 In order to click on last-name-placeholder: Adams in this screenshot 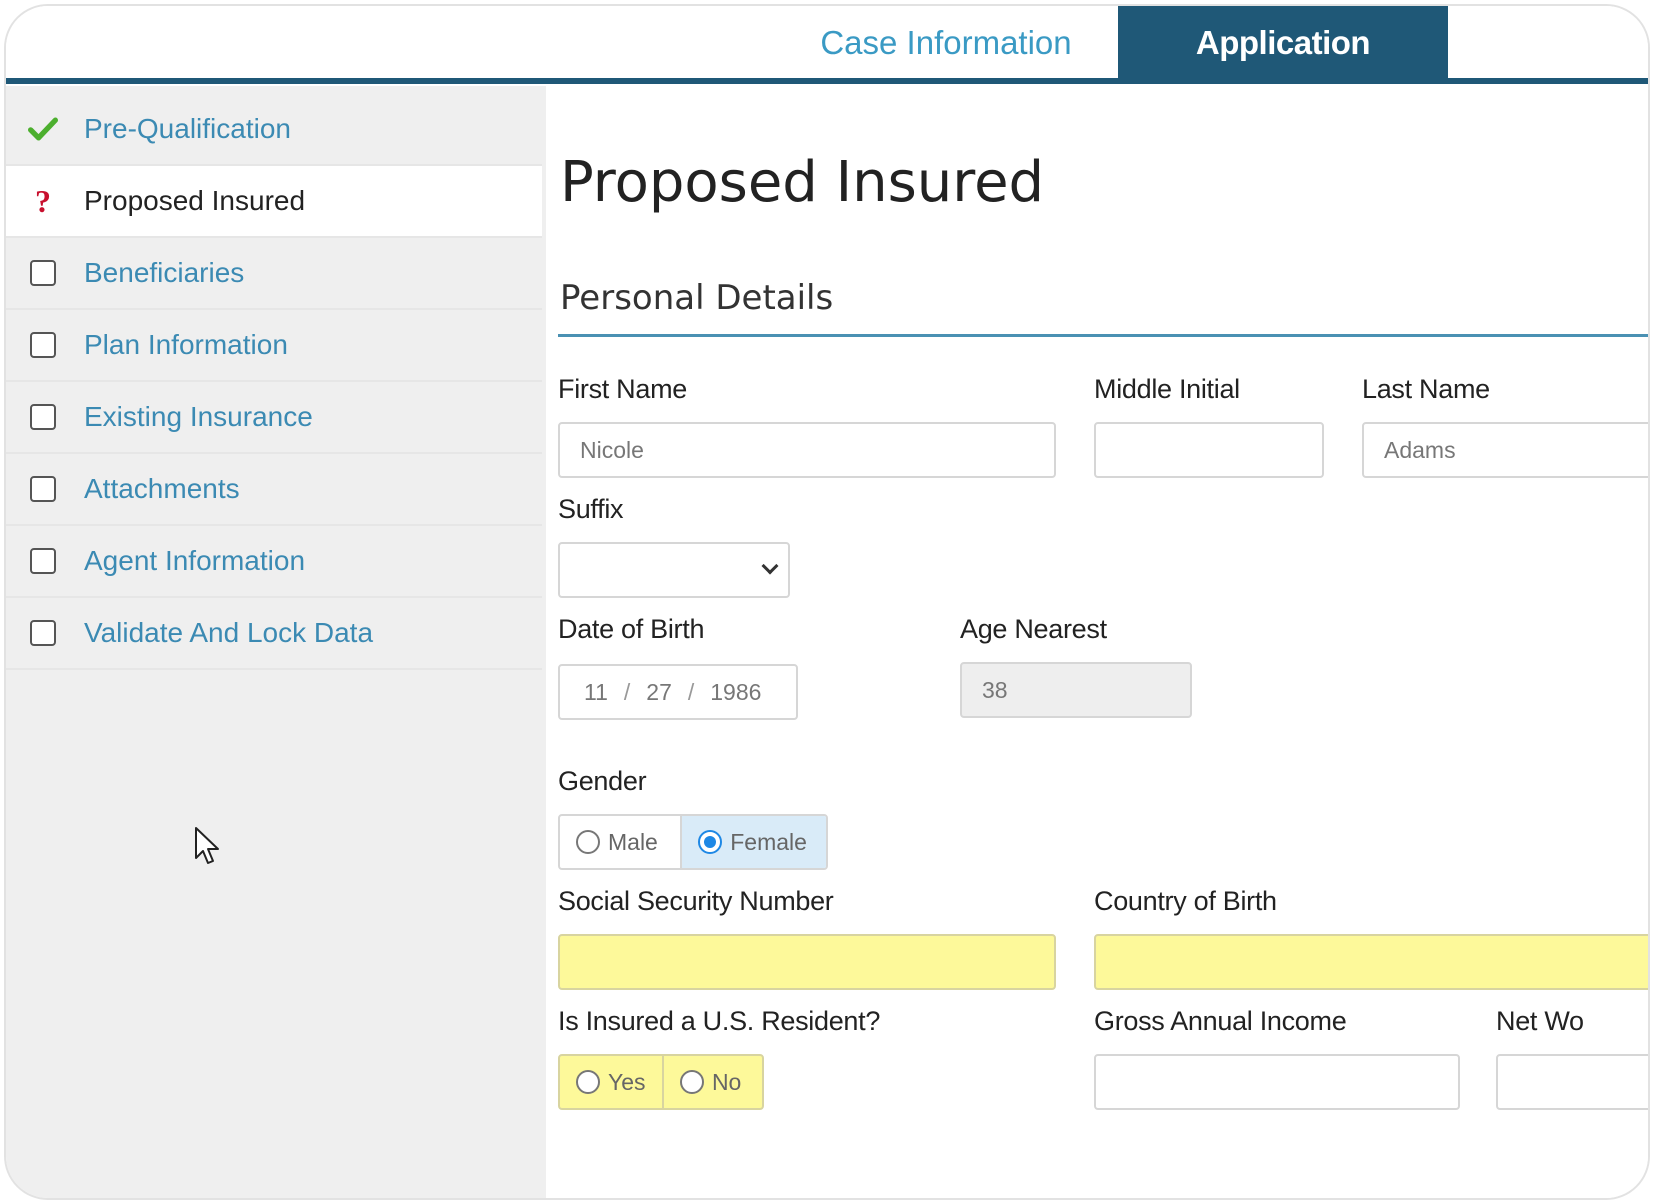, I will do `click(1420, 449)`.